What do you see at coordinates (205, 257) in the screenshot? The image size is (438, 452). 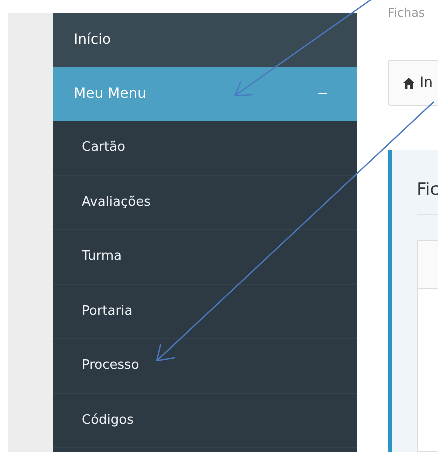 I see `submenu-item: Turma` at bounding box center [205, 257].